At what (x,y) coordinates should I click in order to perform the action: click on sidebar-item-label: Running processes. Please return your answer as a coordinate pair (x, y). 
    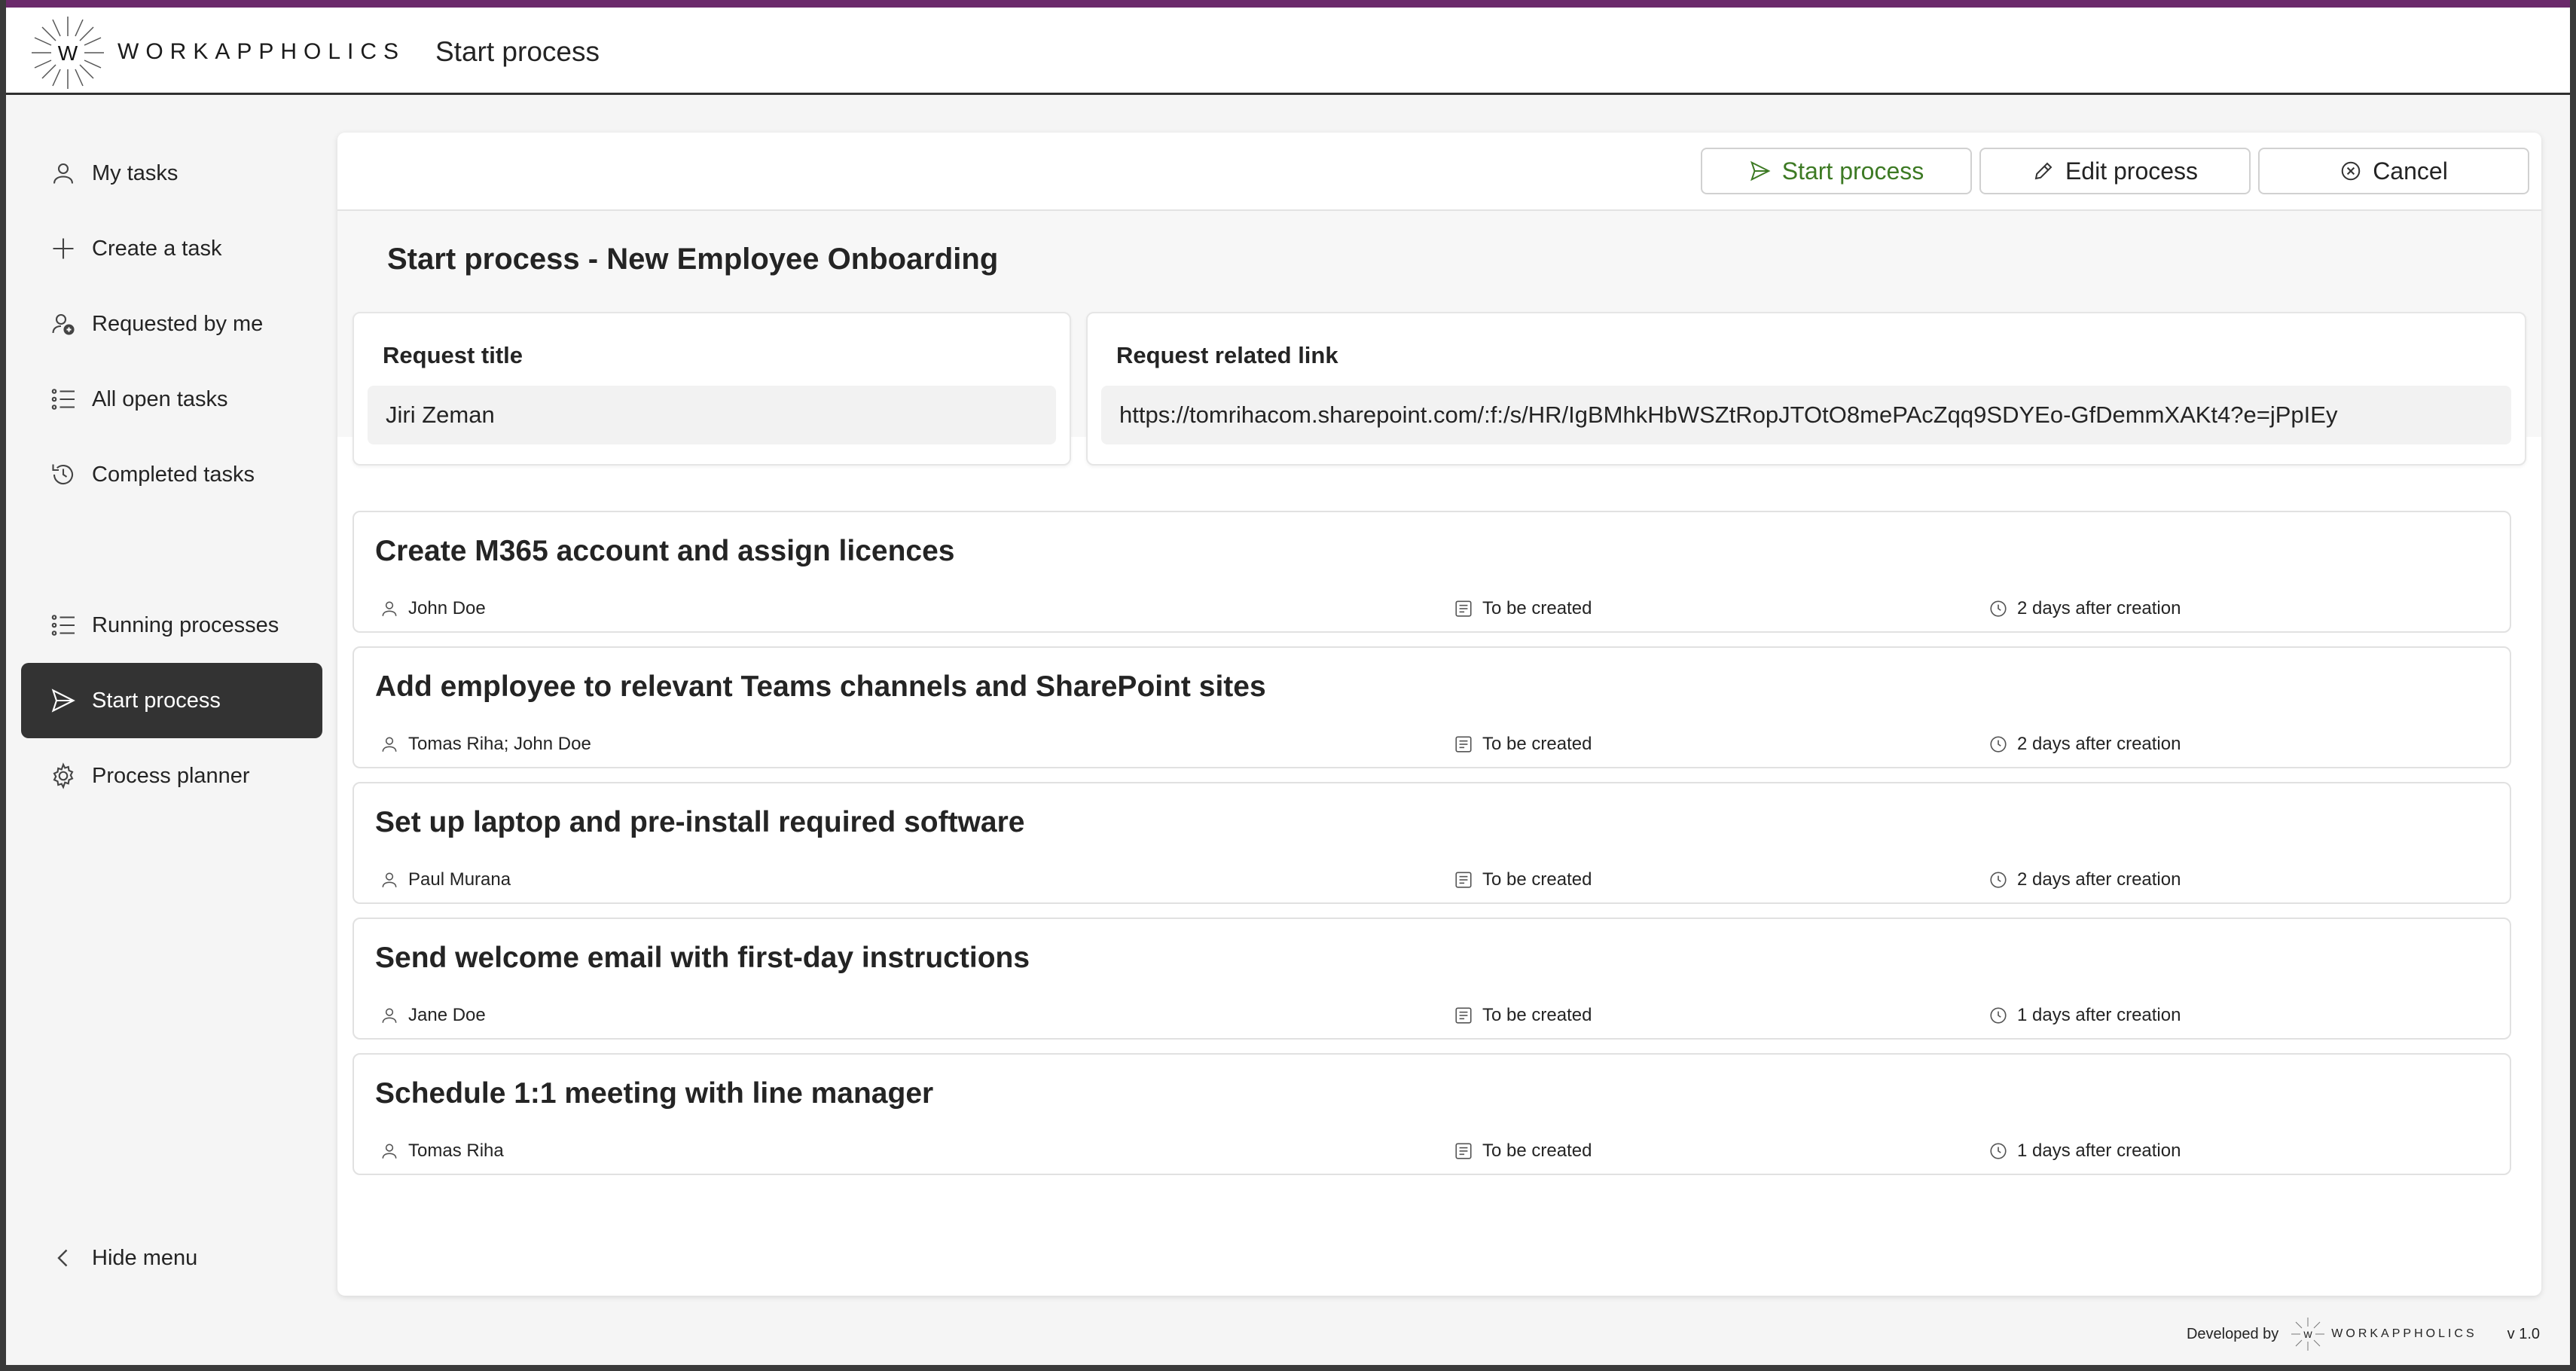
    Looking at the image, I should click on (186, 624).